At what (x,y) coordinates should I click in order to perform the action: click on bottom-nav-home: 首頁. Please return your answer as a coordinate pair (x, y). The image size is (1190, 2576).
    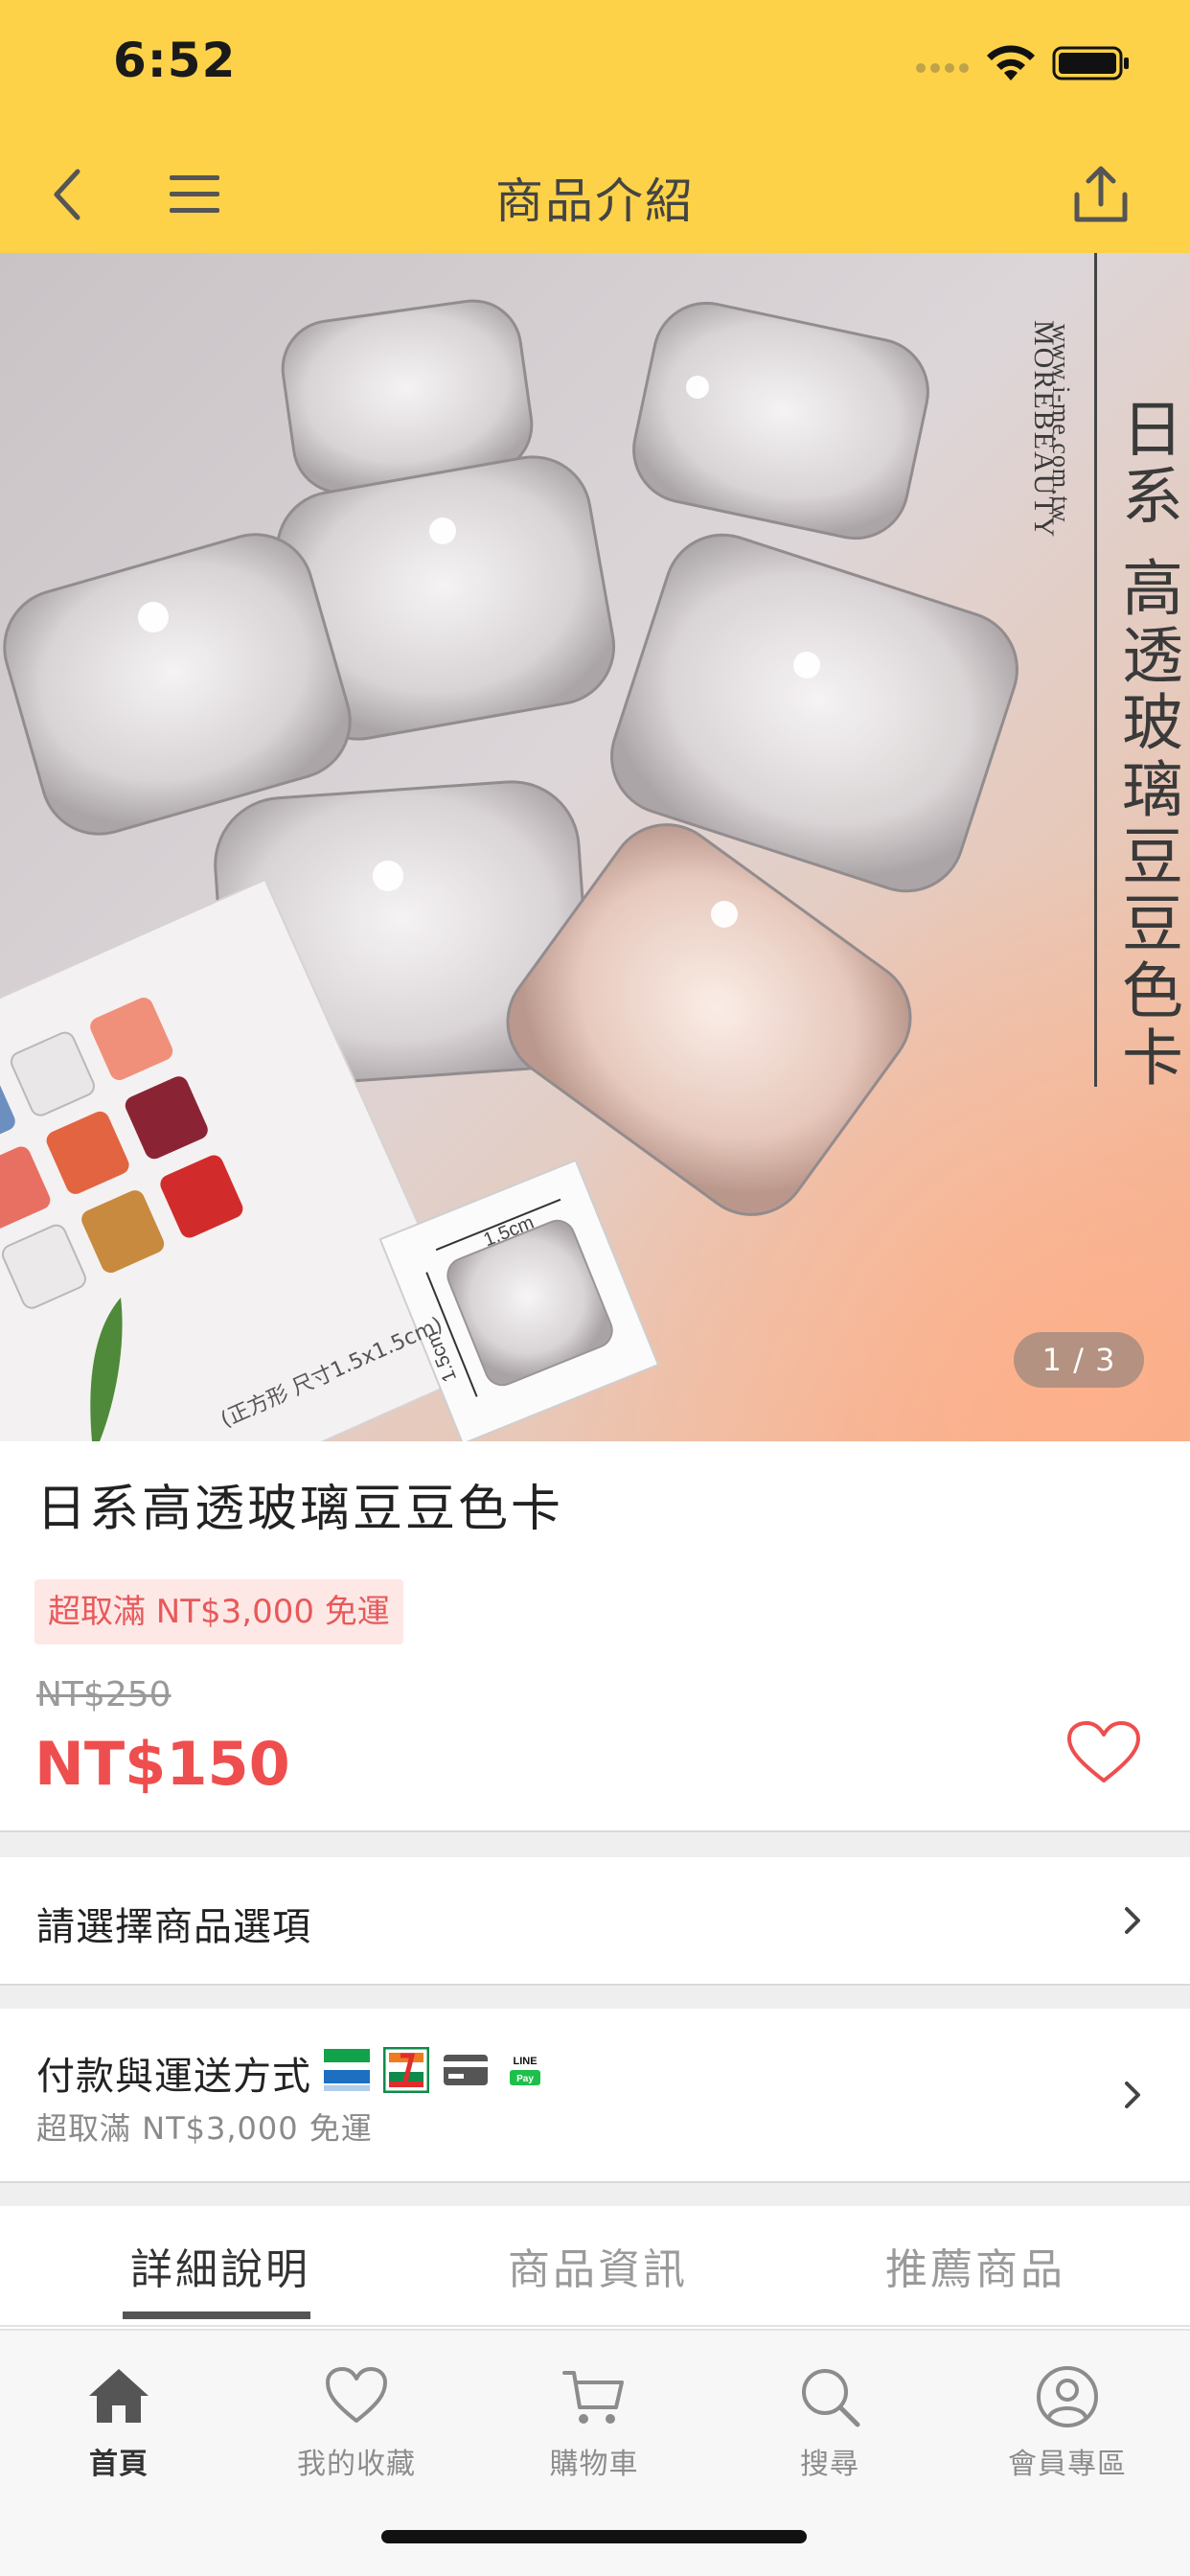
    Looking at the image, I should click on (119, 2422).